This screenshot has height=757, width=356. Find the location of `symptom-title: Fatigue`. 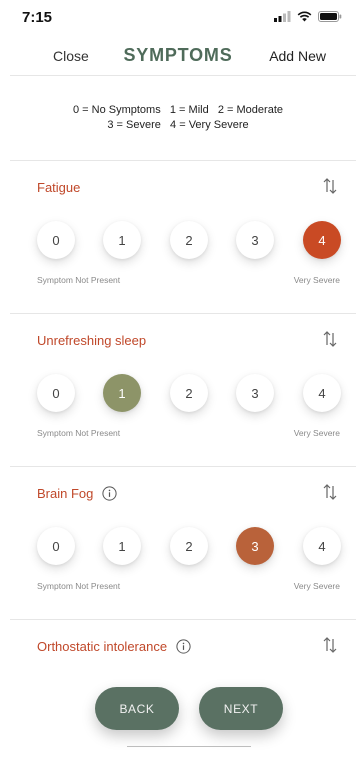

symptom-title: Fatigue is located at coordinates (58, 187).